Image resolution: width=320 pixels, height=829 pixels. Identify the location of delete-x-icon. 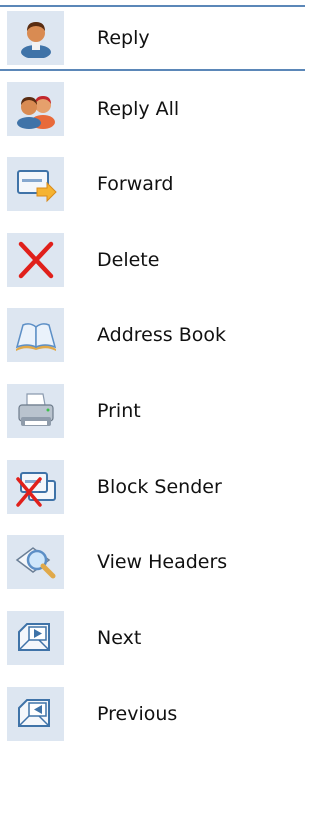
(36, 260).